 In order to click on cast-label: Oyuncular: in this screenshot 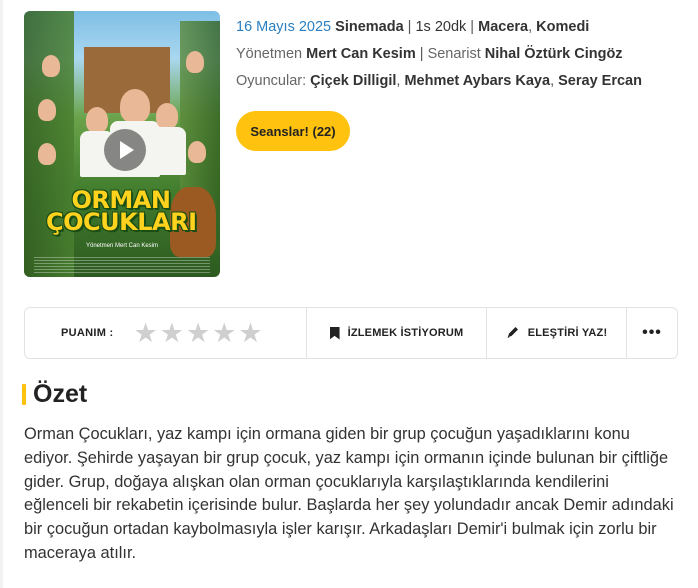, I will do `click(271, 81)`.